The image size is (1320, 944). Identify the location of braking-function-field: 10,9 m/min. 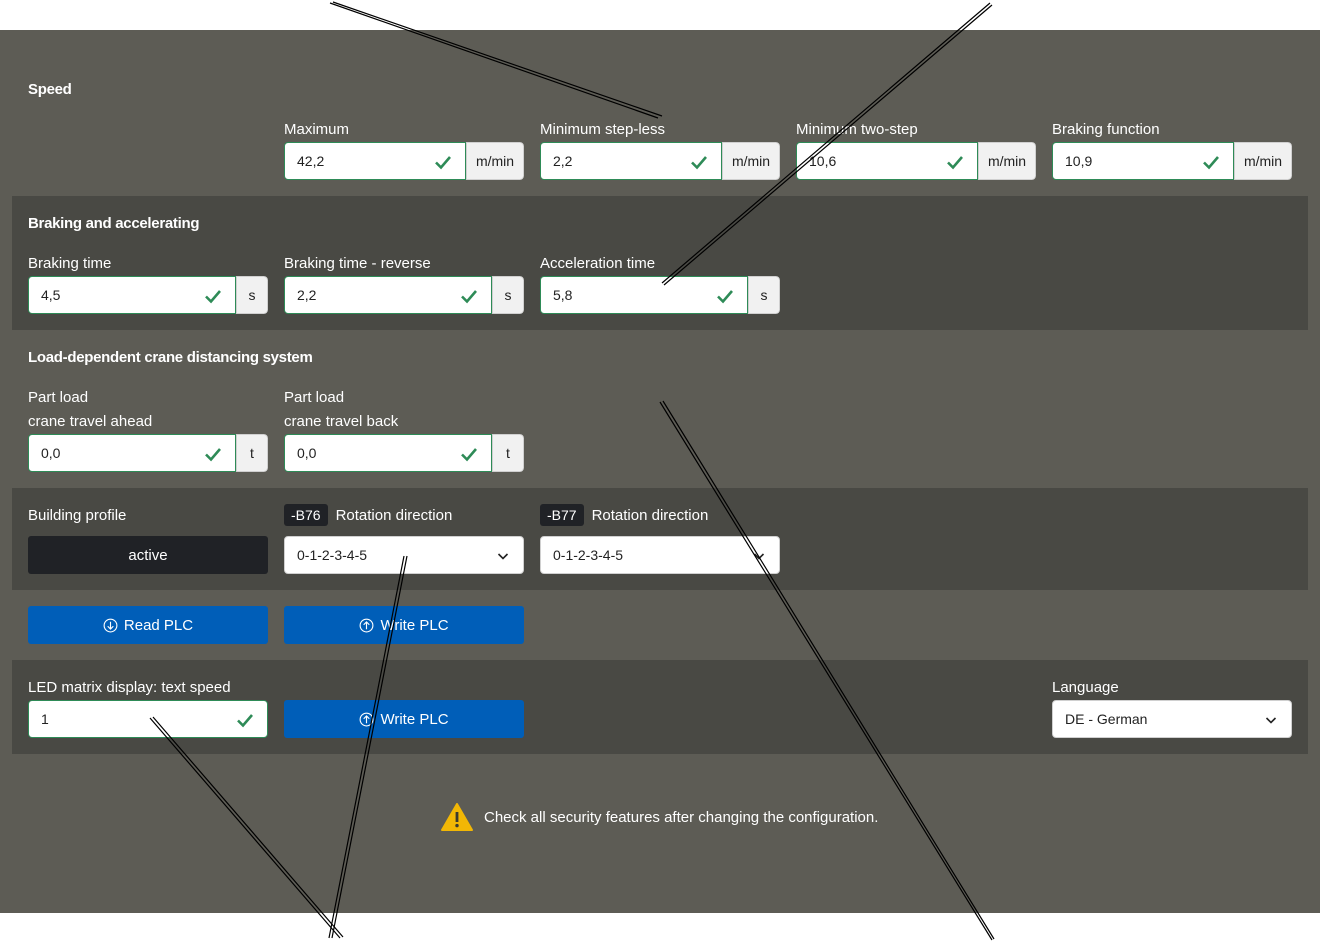
(1172, 161).